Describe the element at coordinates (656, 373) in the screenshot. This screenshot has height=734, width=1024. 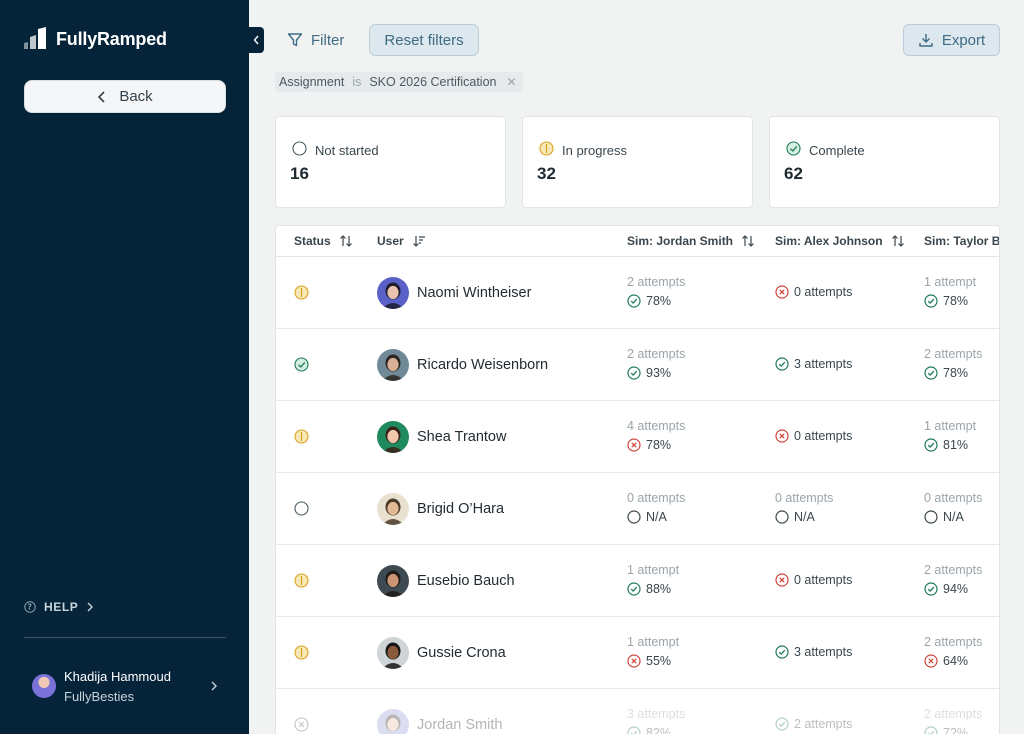
I see `sim-result: 93%` at that location.